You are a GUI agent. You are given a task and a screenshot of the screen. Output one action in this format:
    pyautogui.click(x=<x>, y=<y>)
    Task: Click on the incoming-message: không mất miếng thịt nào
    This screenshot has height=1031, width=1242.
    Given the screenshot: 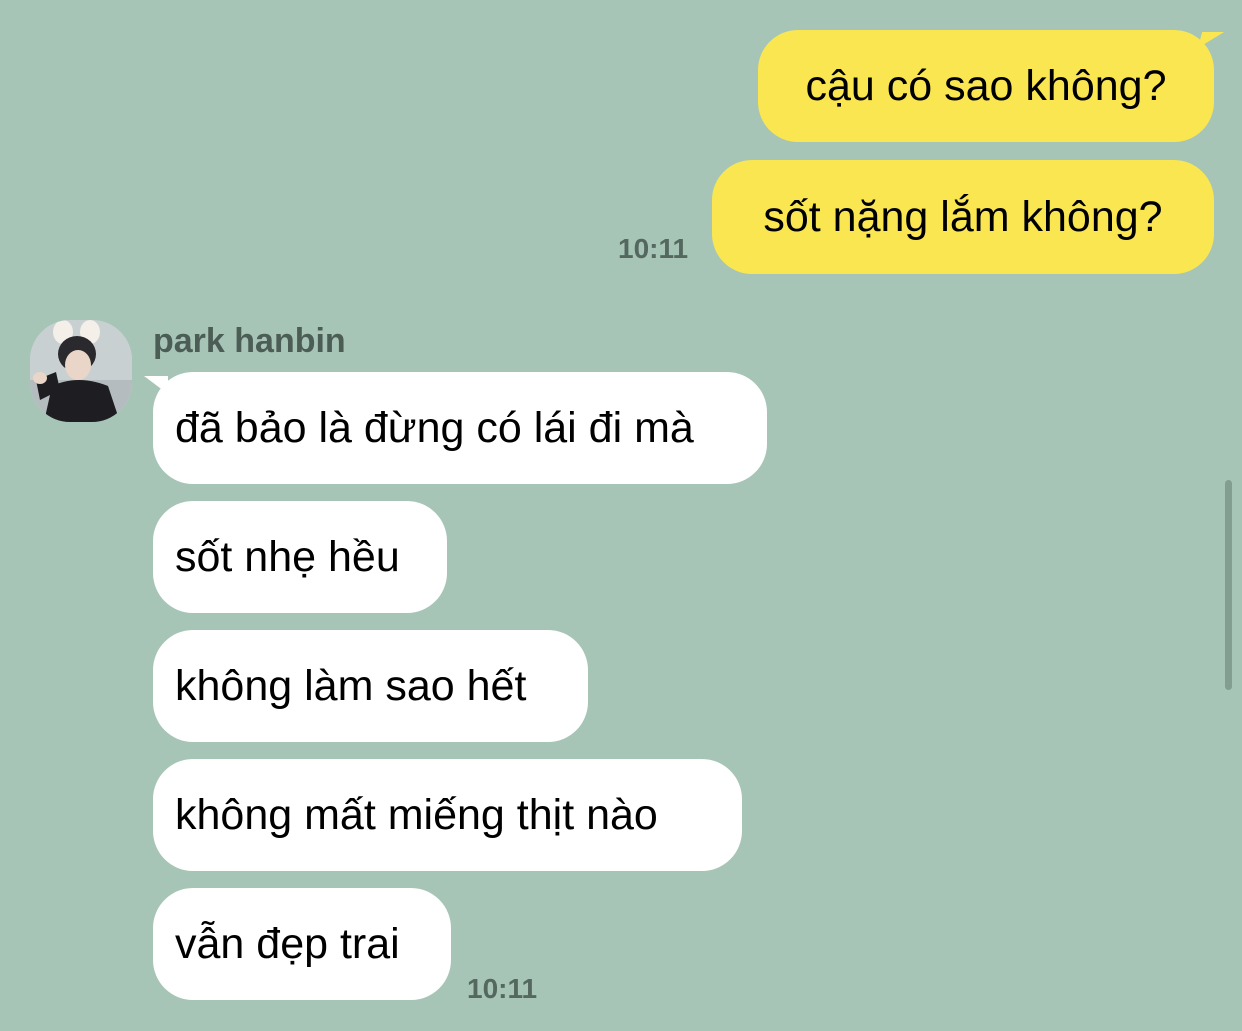 What is the action you would take?
    pyautogui.click(x=447, y=815)
    